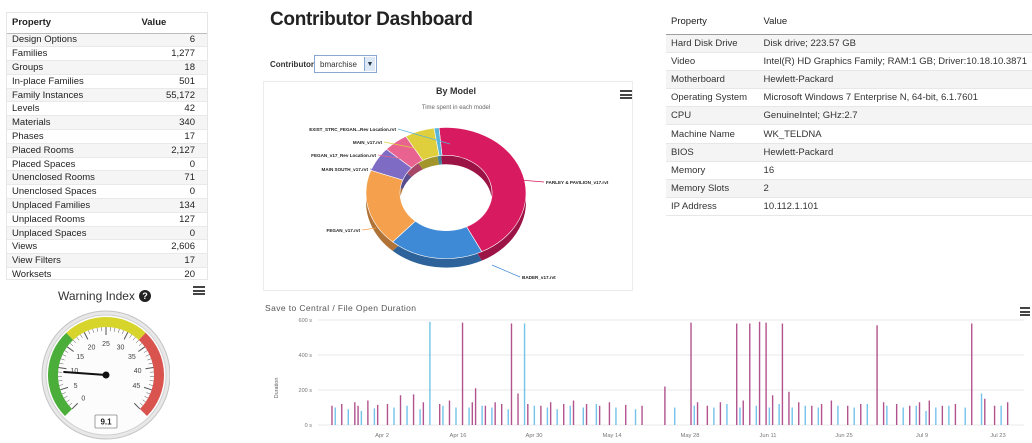  I want to click on hamburger-menu-icon, so click(626, 94).